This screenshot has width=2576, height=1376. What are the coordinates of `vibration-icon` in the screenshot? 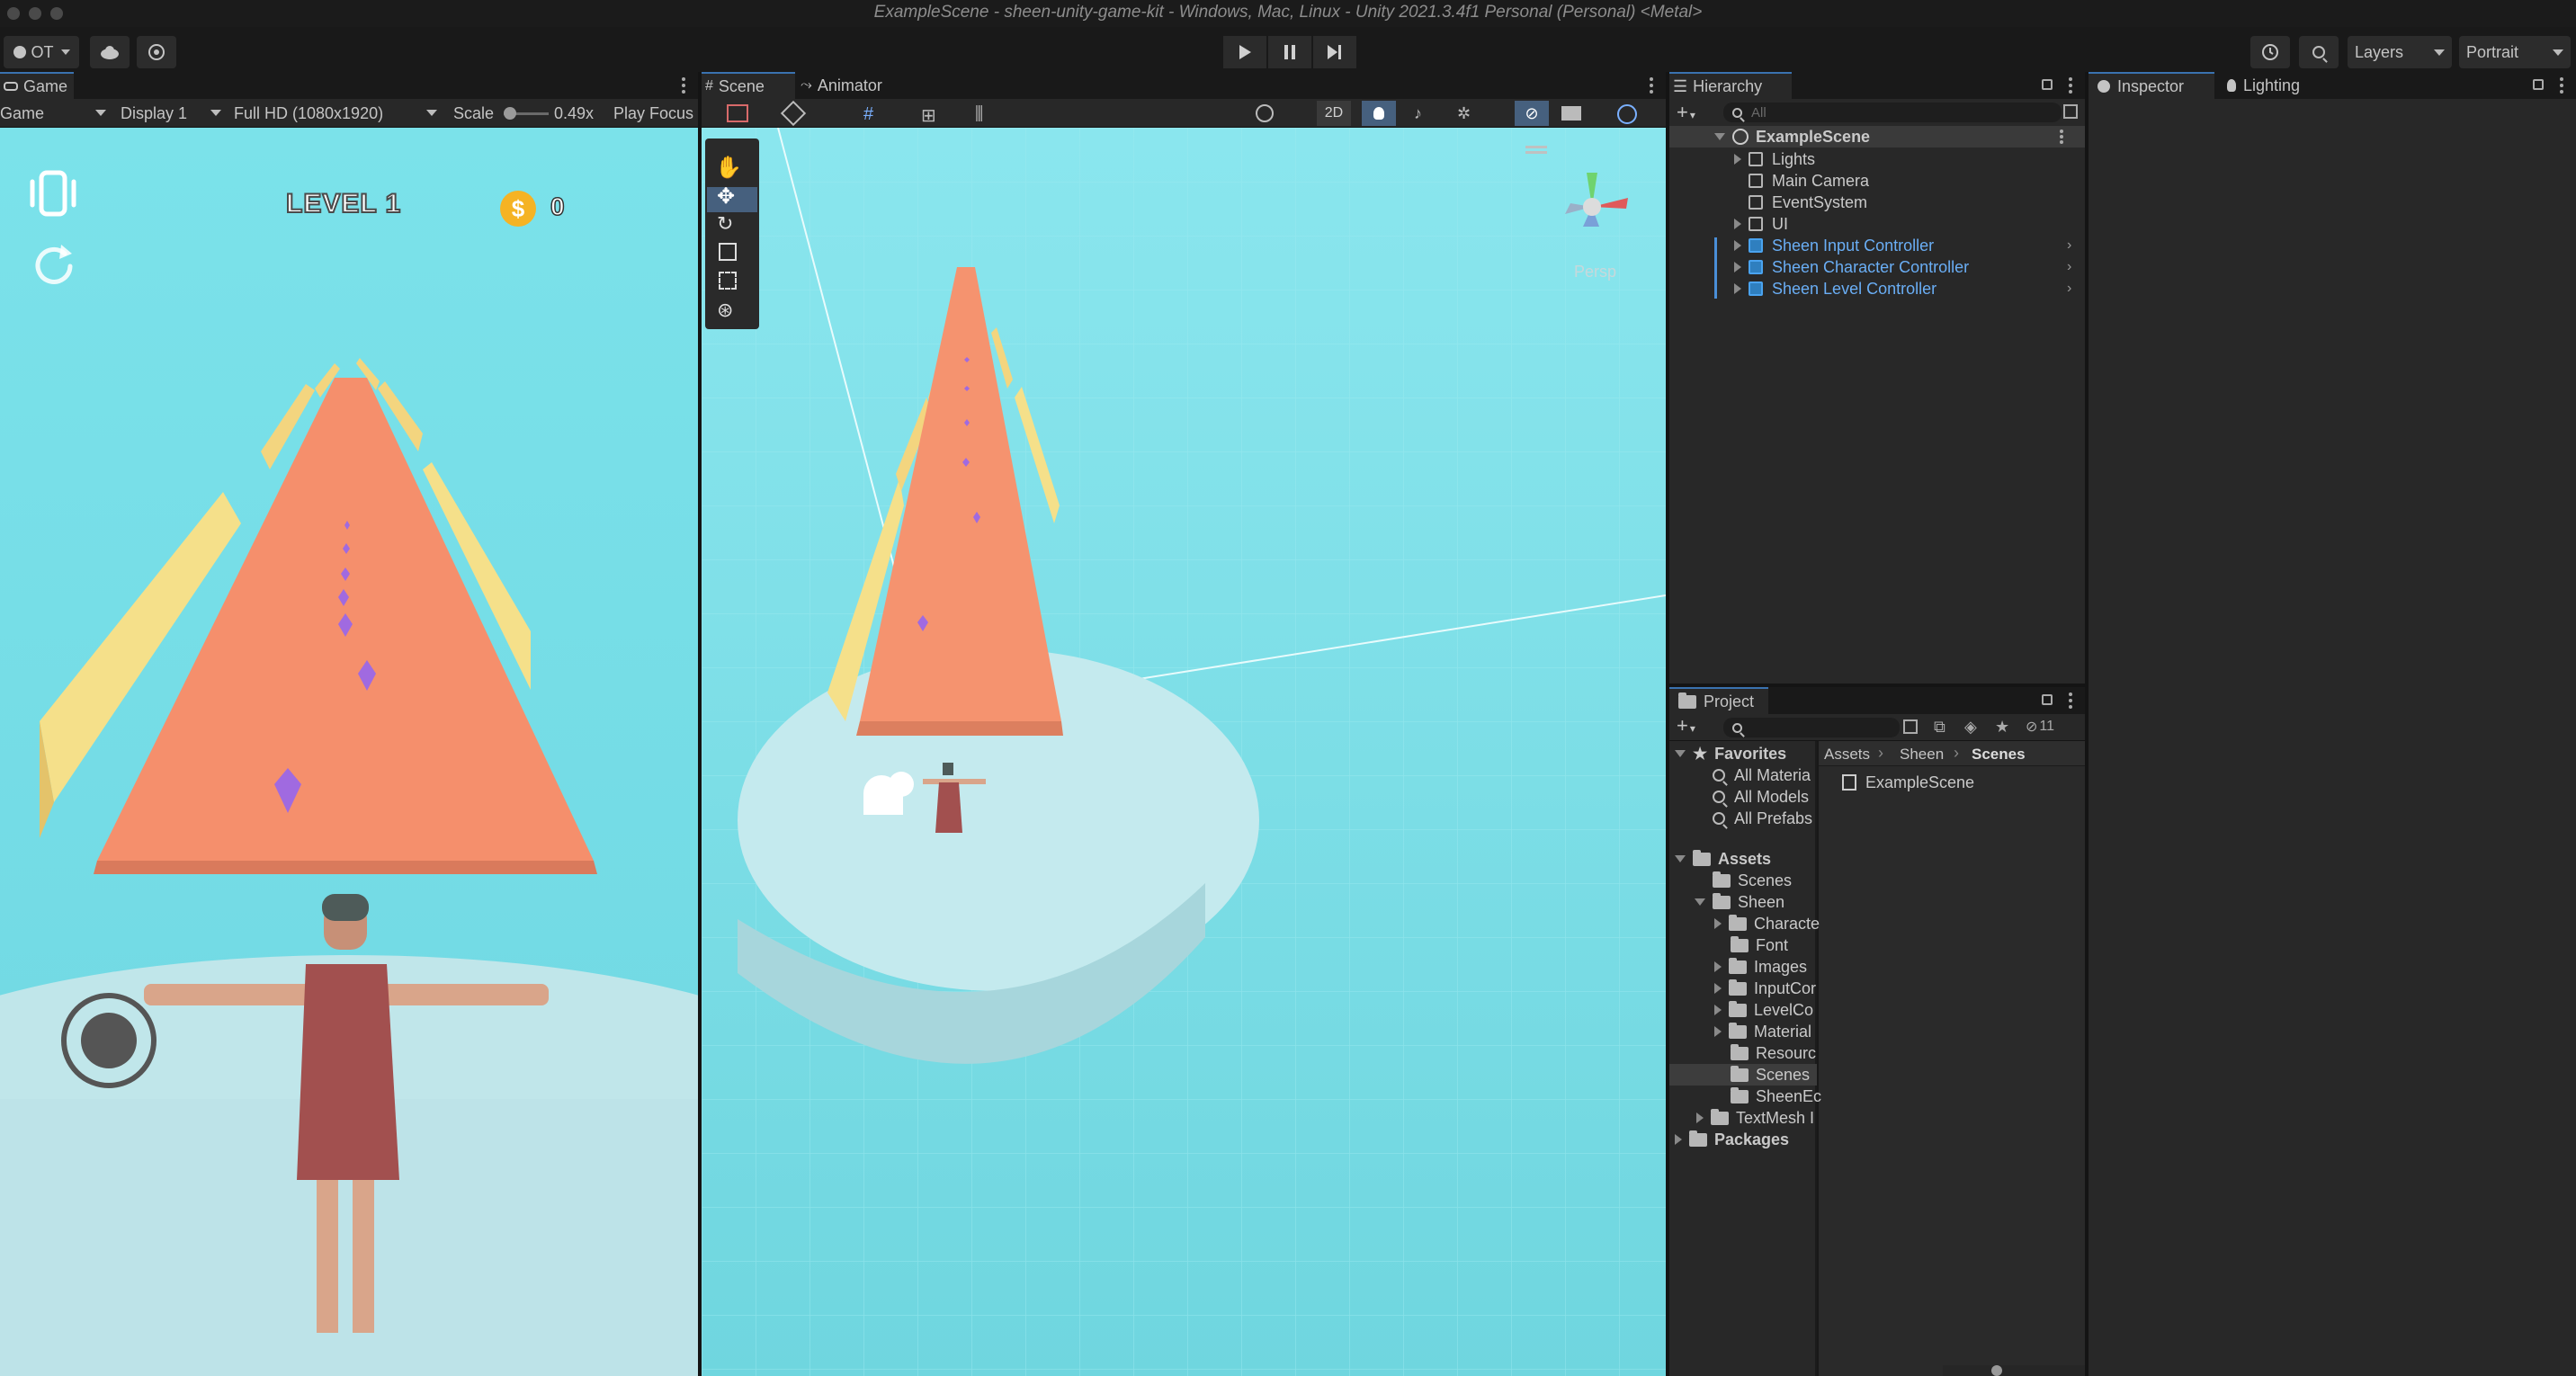 It's located at (53, 194).